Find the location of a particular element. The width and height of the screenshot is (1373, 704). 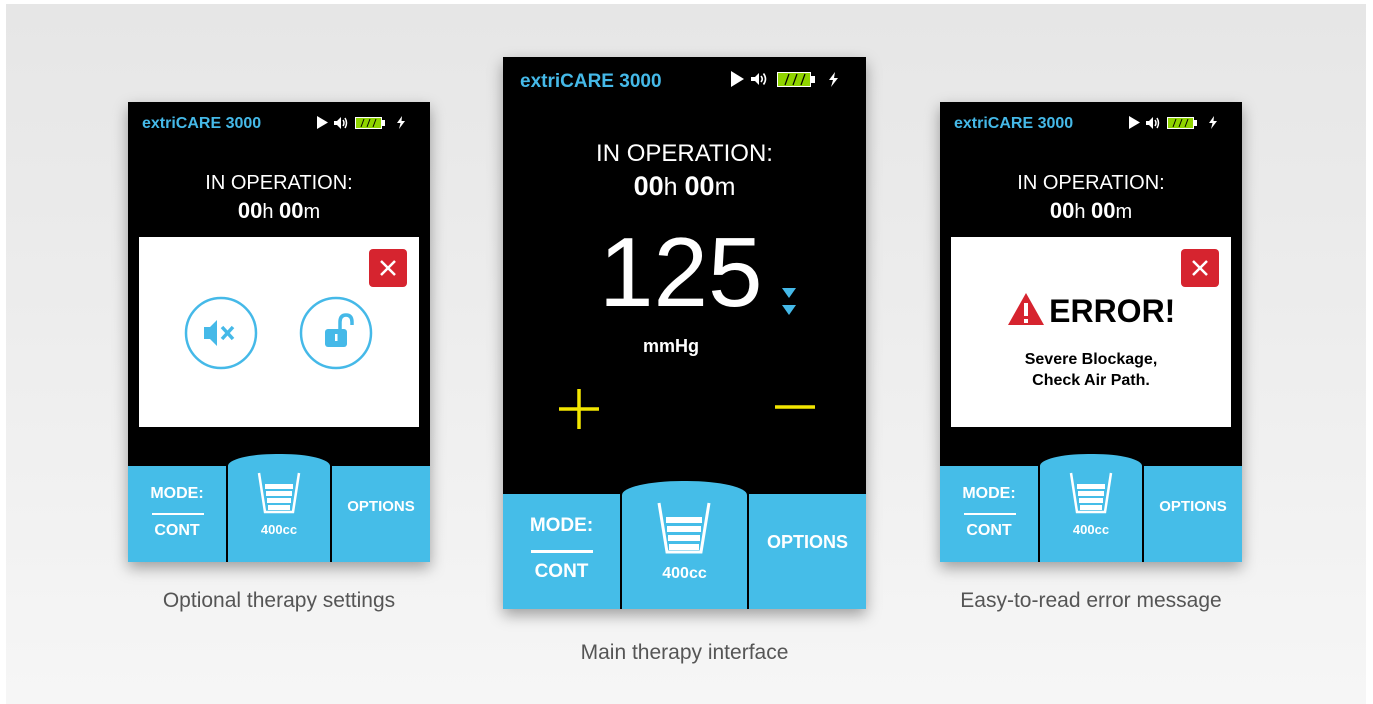

caption-main: Main therapy interface is located at coordinates (684, 652).